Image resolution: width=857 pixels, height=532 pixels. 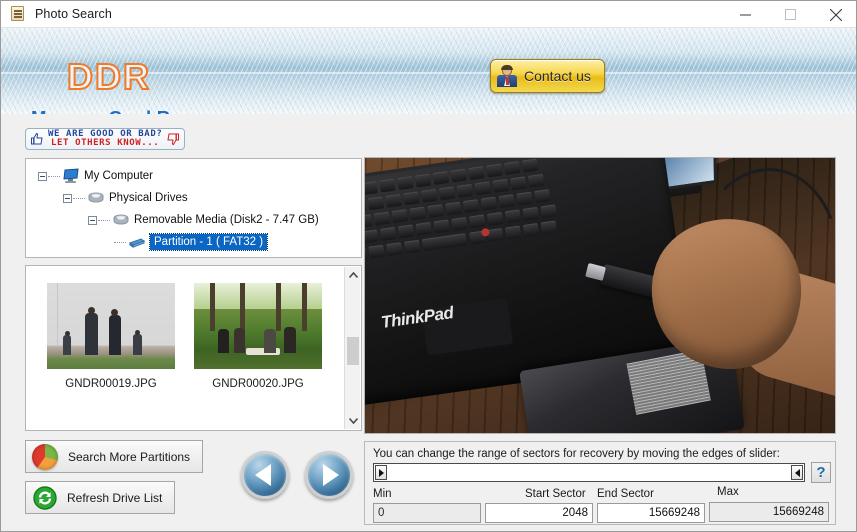 I want to click on contact-us-label: Contact us, so click(x=557, y=76).